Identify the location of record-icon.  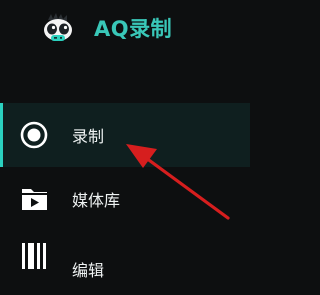
(35, 135).